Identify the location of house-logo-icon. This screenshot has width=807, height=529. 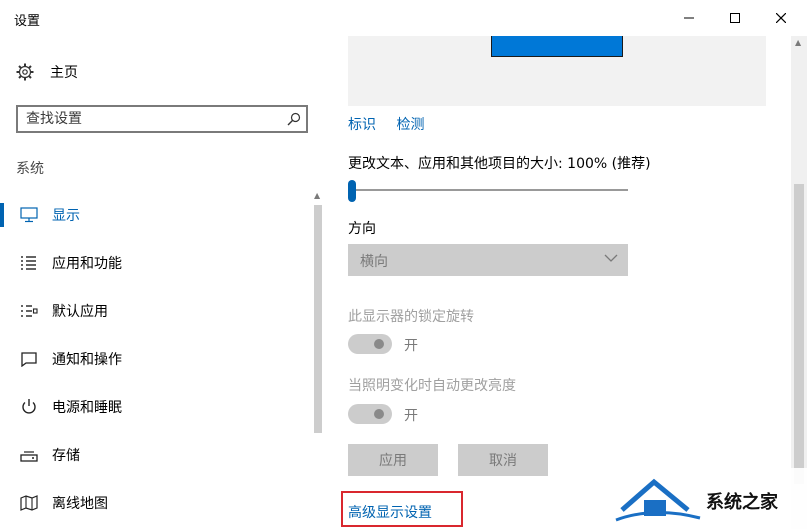
(658, 500).